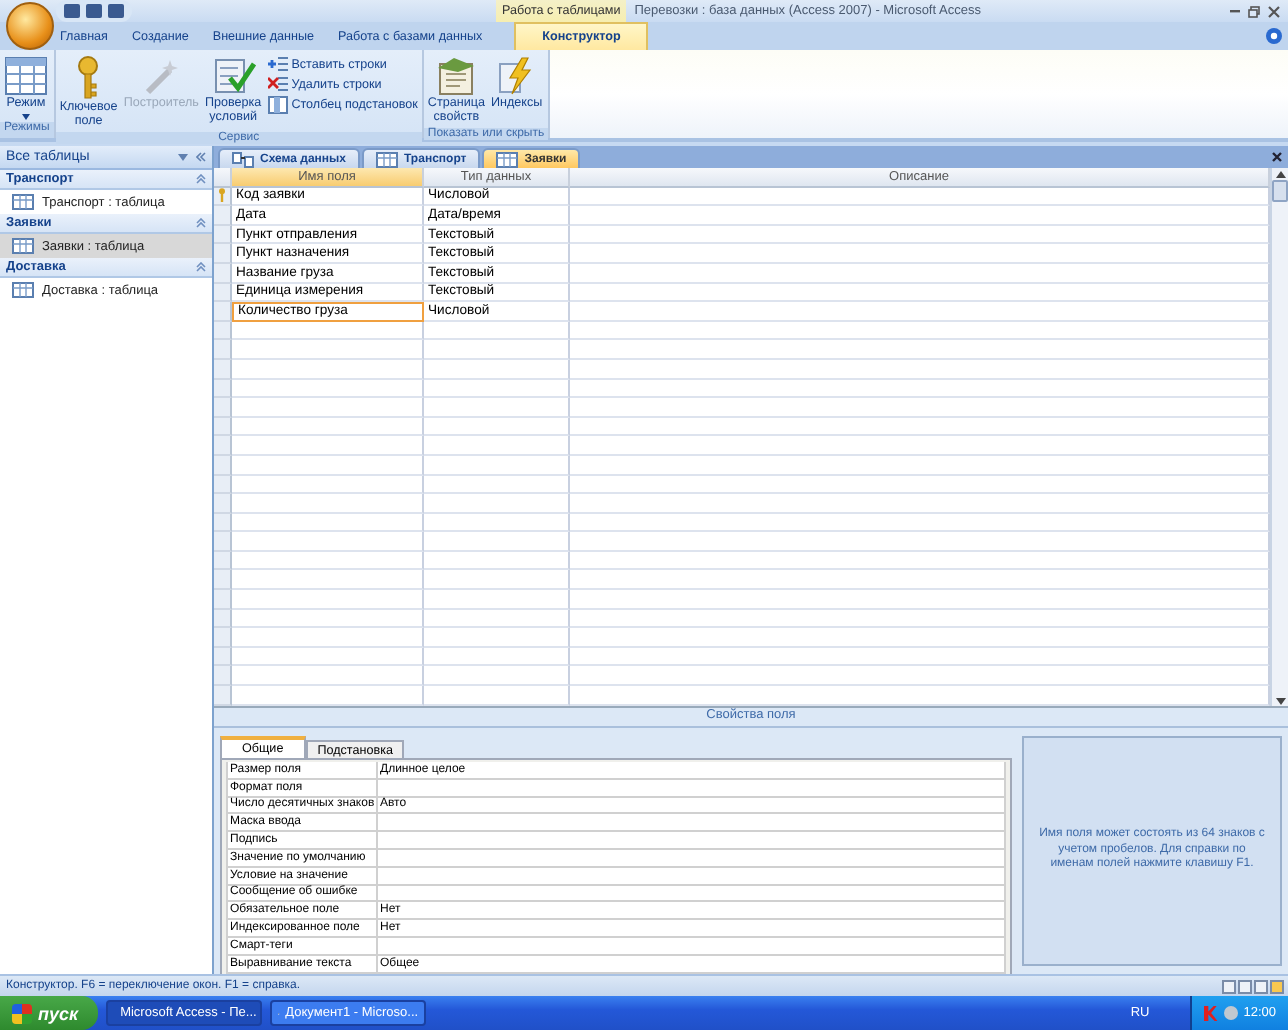 This screenshot has height=1030, width=1288. Describe the element at coordinates (183, 157) in the screenshot. I see `dropdown-icon` at that location.